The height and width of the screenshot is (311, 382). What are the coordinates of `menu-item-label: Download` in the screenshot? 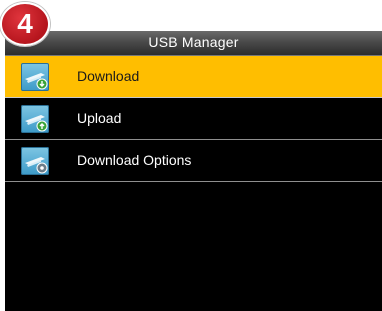 It's located at (108, 76).